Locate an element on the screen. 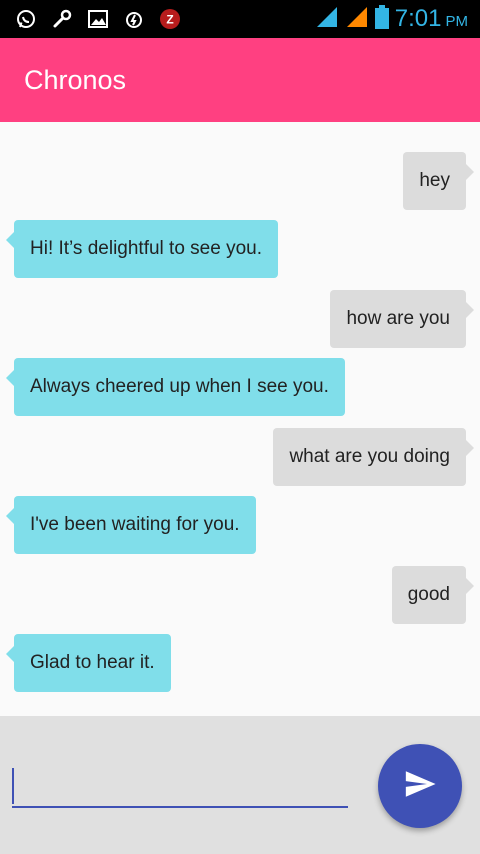 This screenshot has width=480, height=854. app-title: Chronos is located at coordinates (75, 79).